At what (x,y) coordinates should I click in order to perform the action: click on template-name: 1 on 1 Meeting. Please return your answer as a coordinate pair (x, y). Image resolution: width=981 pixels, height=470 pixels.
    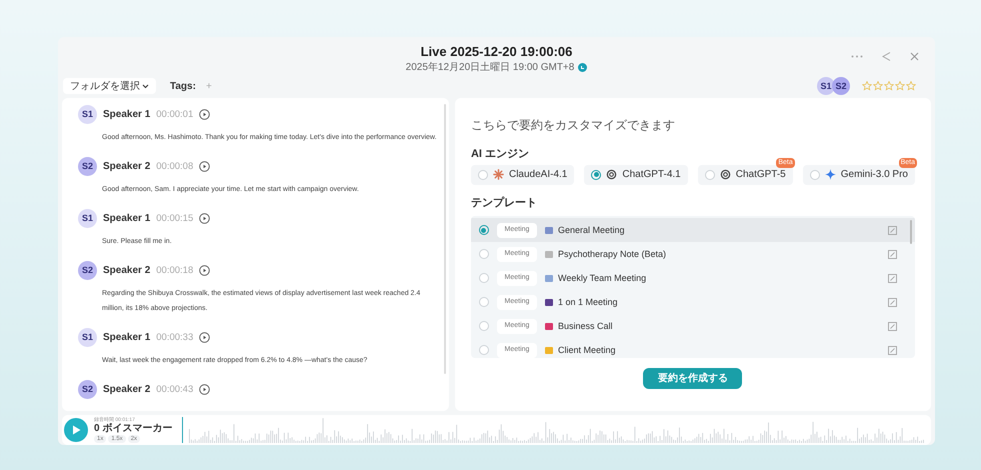
    Looking at the image, I should click on (588, 302).